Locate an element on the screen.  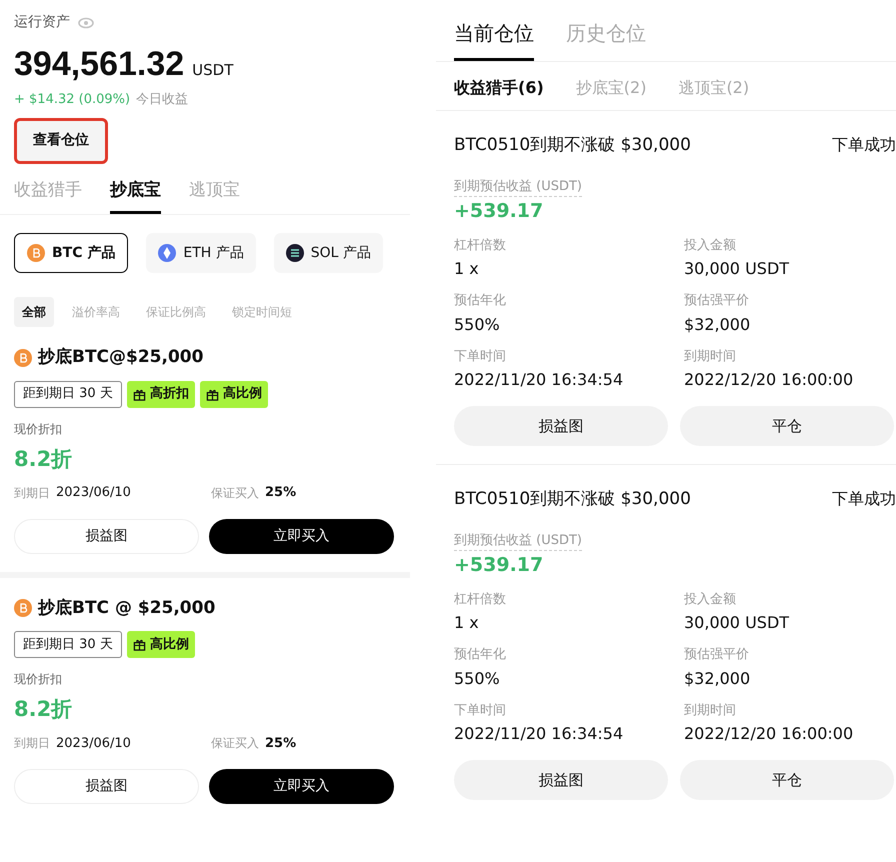
currency-unit: USDT is located at coordinates (213, 70).